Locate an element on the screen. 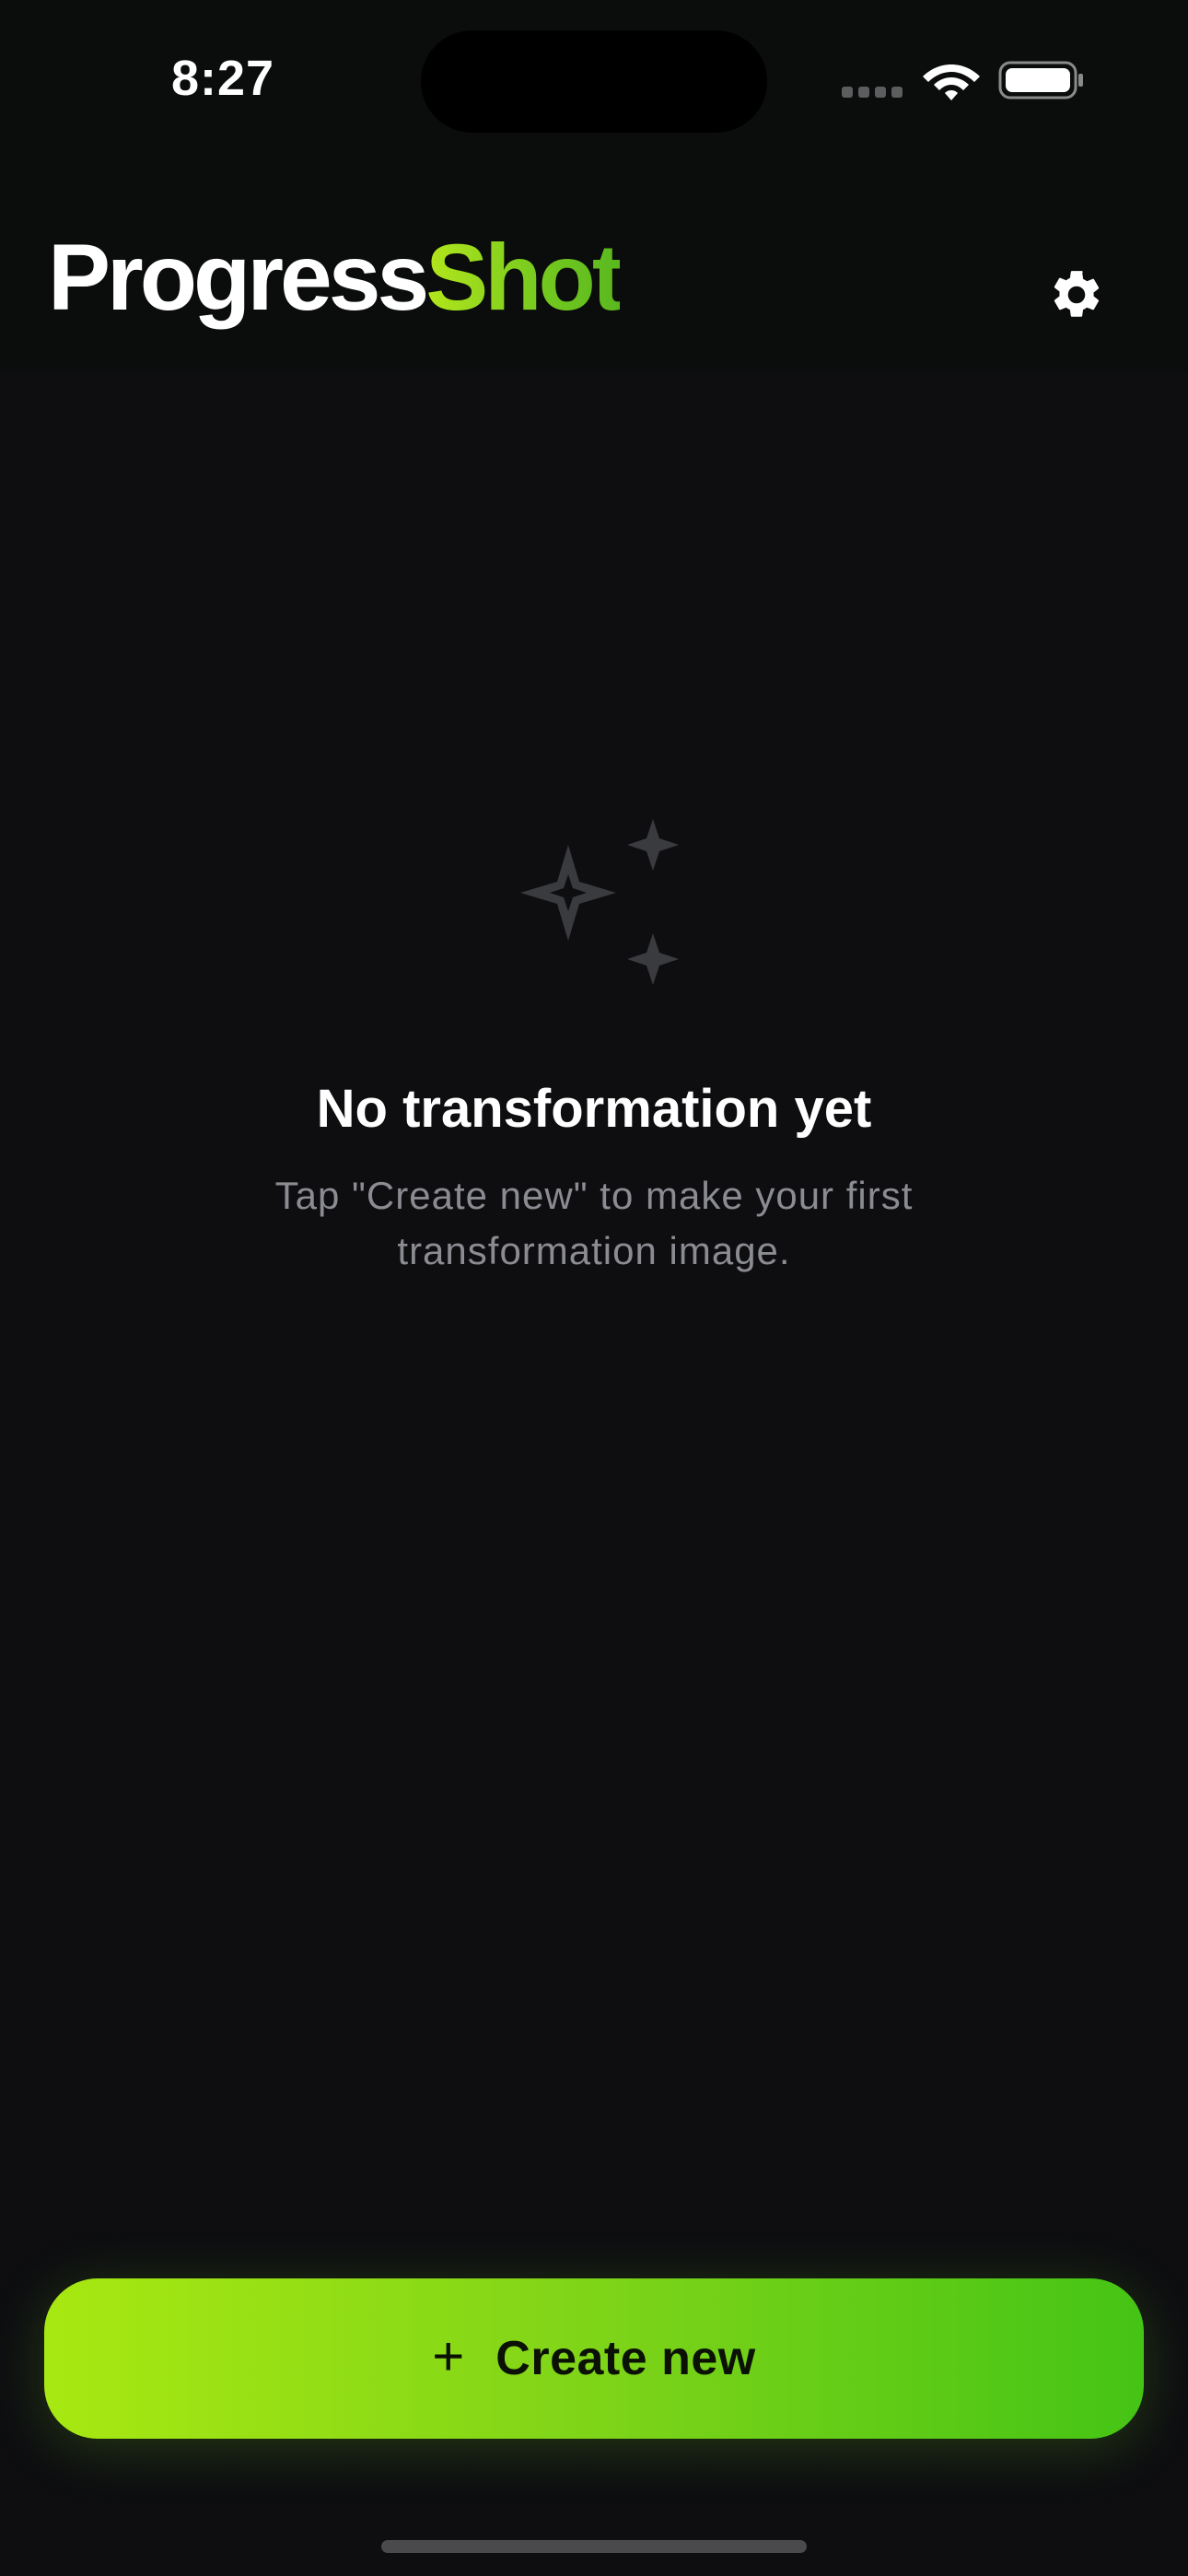 The width and height of the screenshot is (1188, 2576). logo-text-shot: Shot is located at coordinates (524, 277).